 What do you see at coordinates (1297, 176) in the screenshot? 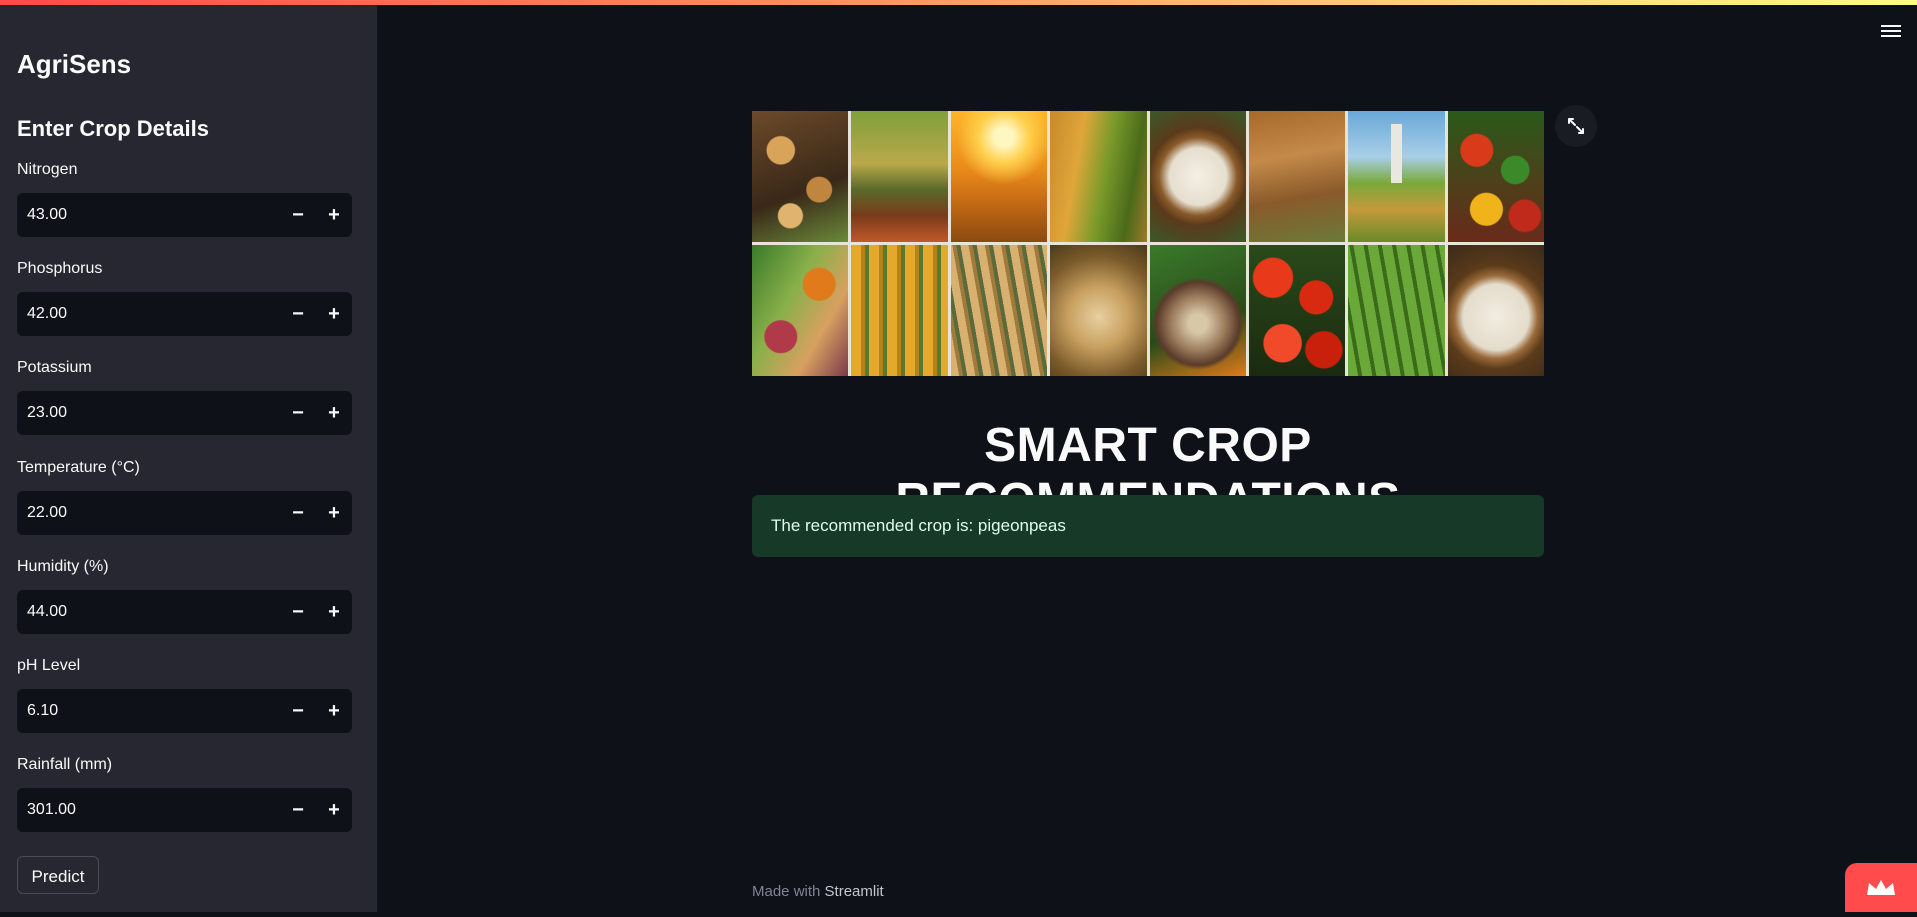
I see `collage-tile-millet` at bounding box center [1297, 176].